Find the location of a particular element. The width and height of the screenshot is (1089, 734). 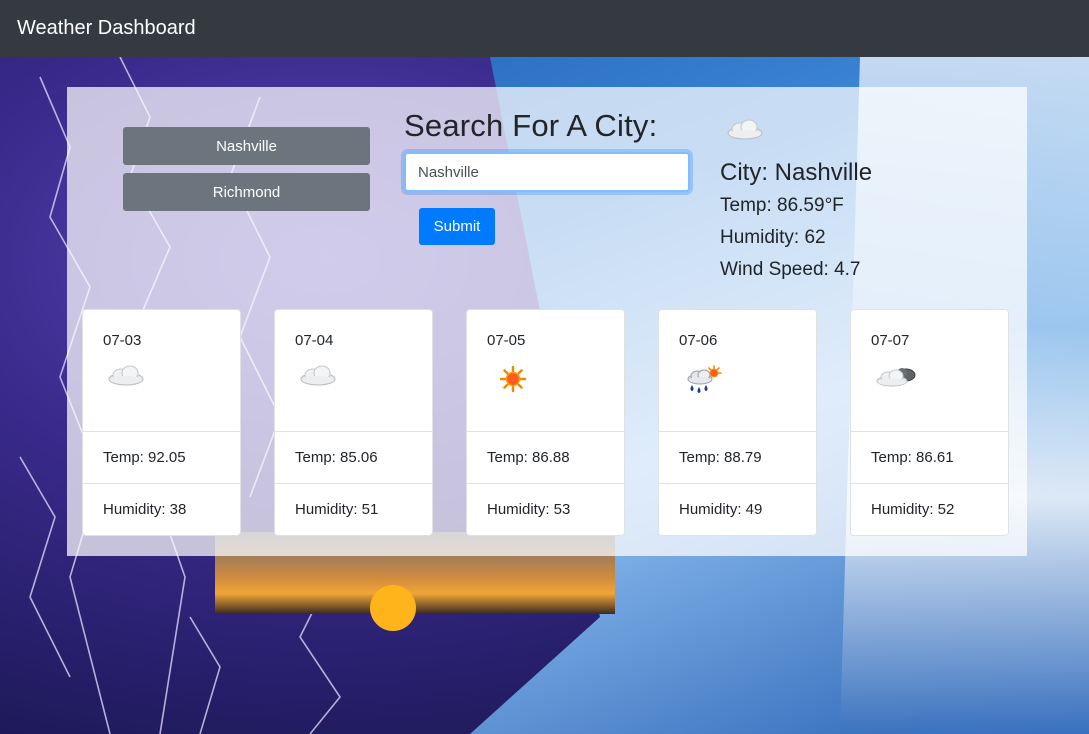

forecast-card: 07-03 Temp: 92.05 Humidity: 38 is located at coordinates (161, 422).